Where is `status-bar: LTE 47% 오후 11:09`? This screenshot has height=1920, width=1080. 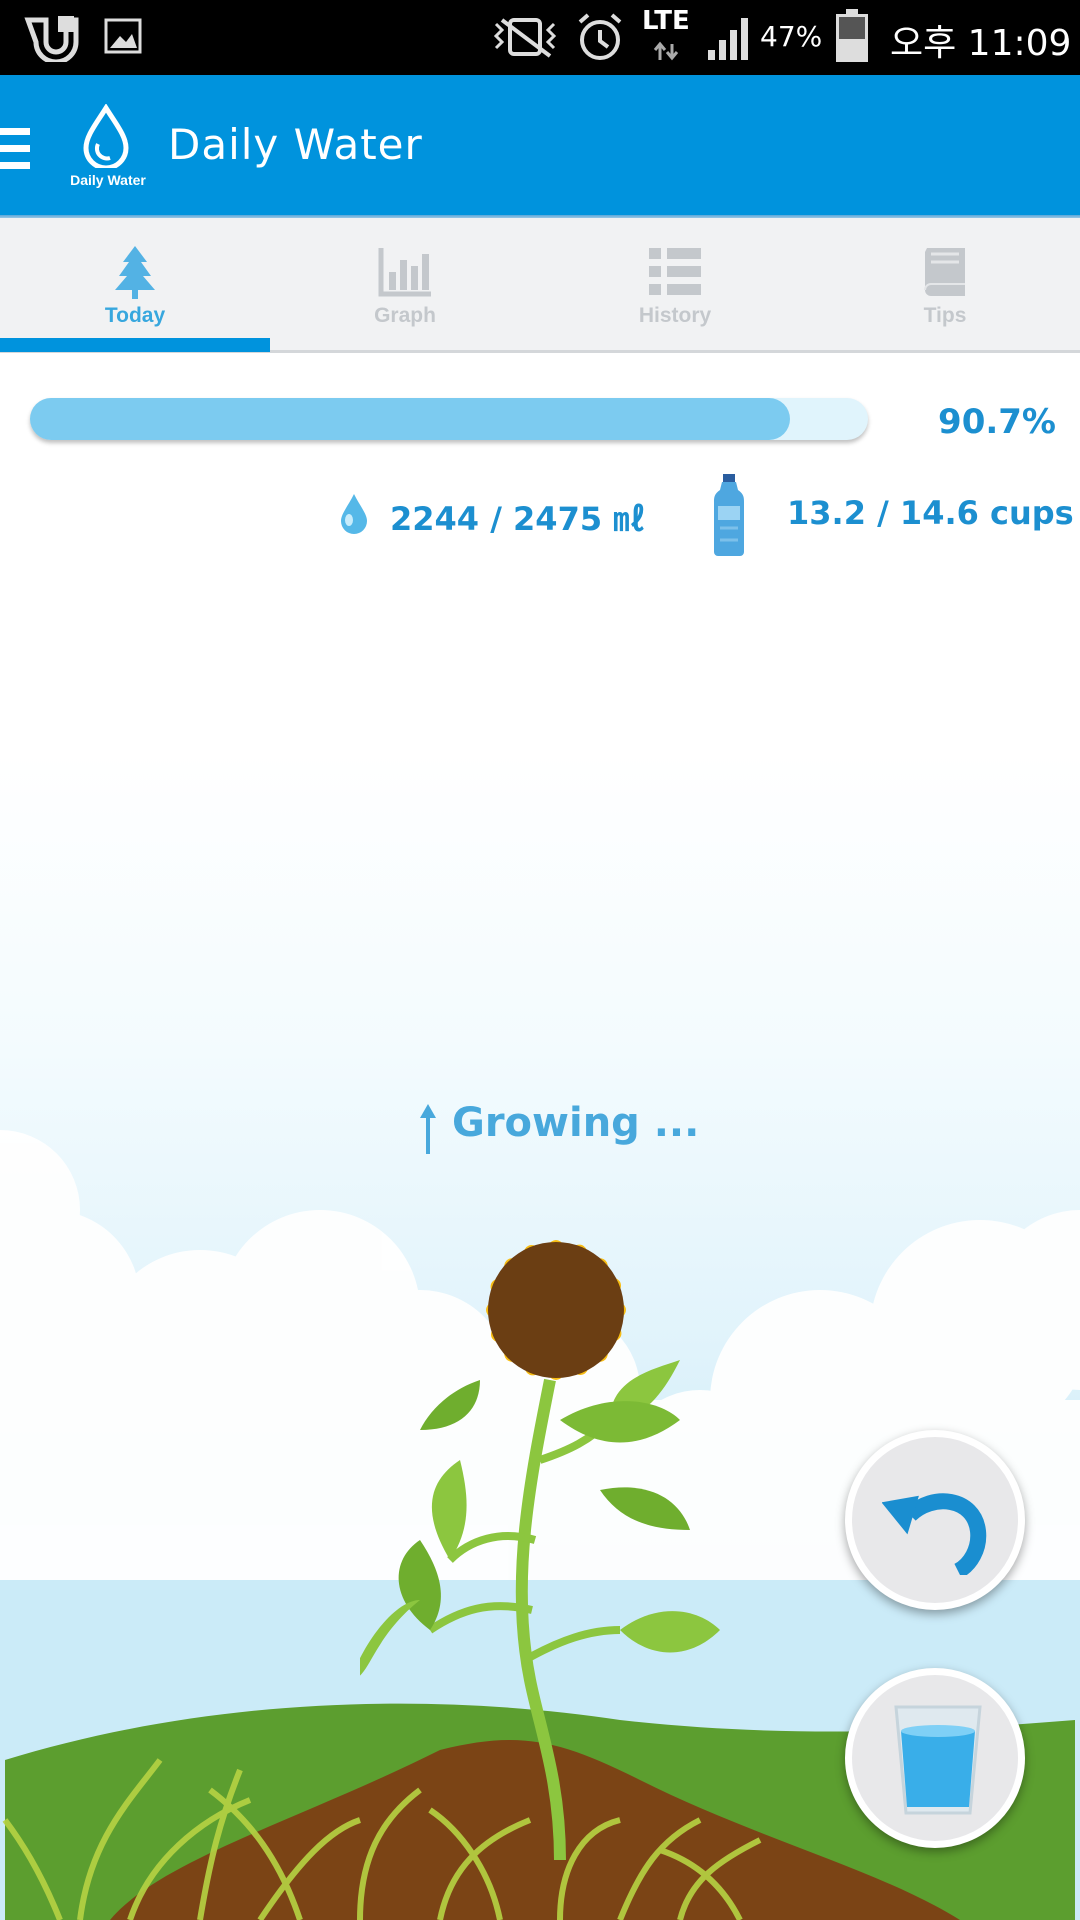
status-bar: LTE 47% 오후 11:09 is located at coordinates (540, 37).